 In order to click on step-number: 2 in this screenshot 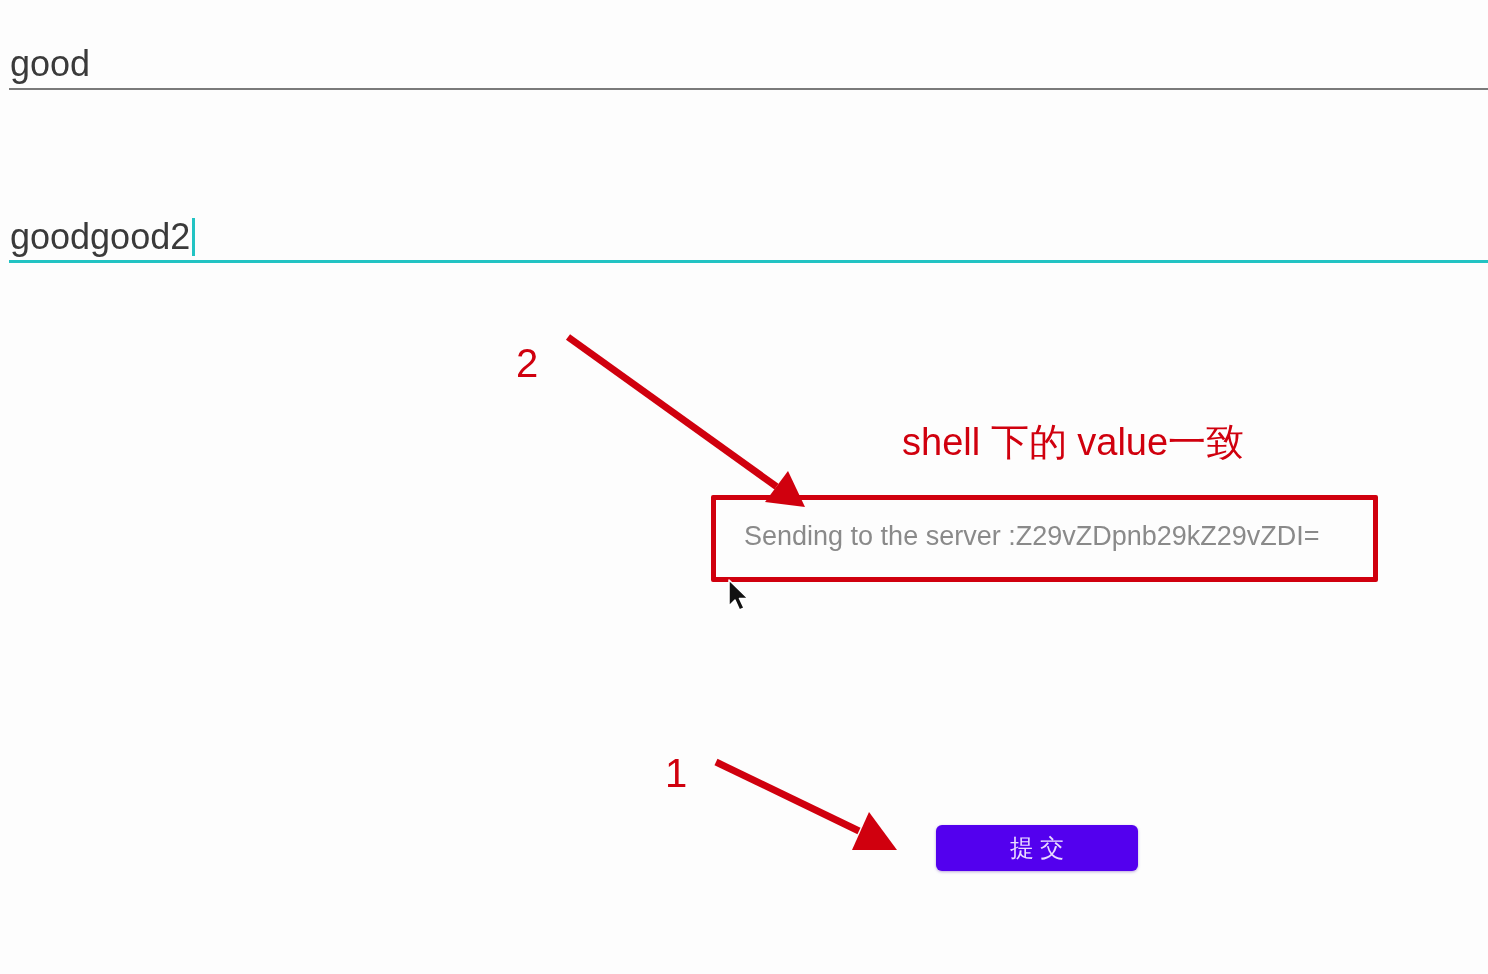, I will do `click(527, 363)`.